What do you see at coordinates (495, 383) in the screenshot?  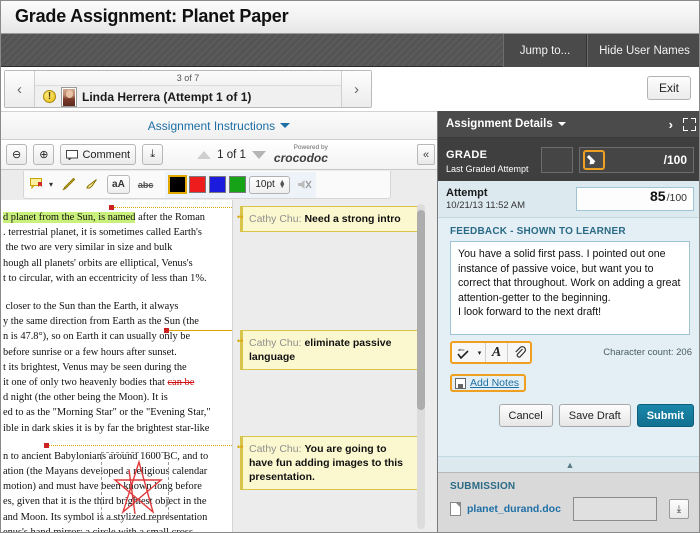 I see `add-notes-label: Add Notes` at bounding box center [495, 383].